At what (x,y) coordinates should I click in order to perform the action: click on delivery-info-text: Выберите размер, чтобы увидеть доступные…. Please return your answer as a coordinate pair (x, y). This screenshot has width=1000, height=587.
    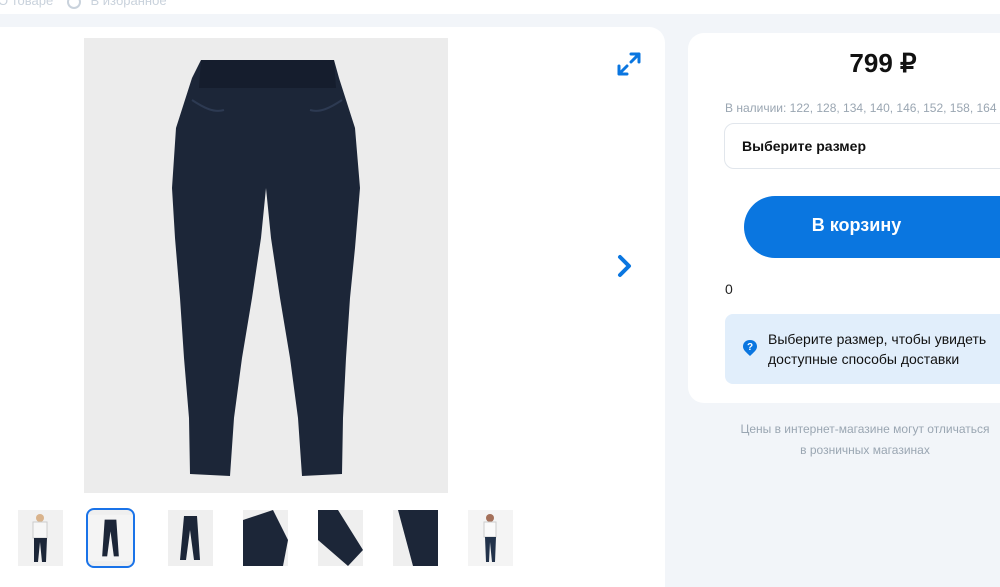
    Looking at the image, I should click on (877, 349).